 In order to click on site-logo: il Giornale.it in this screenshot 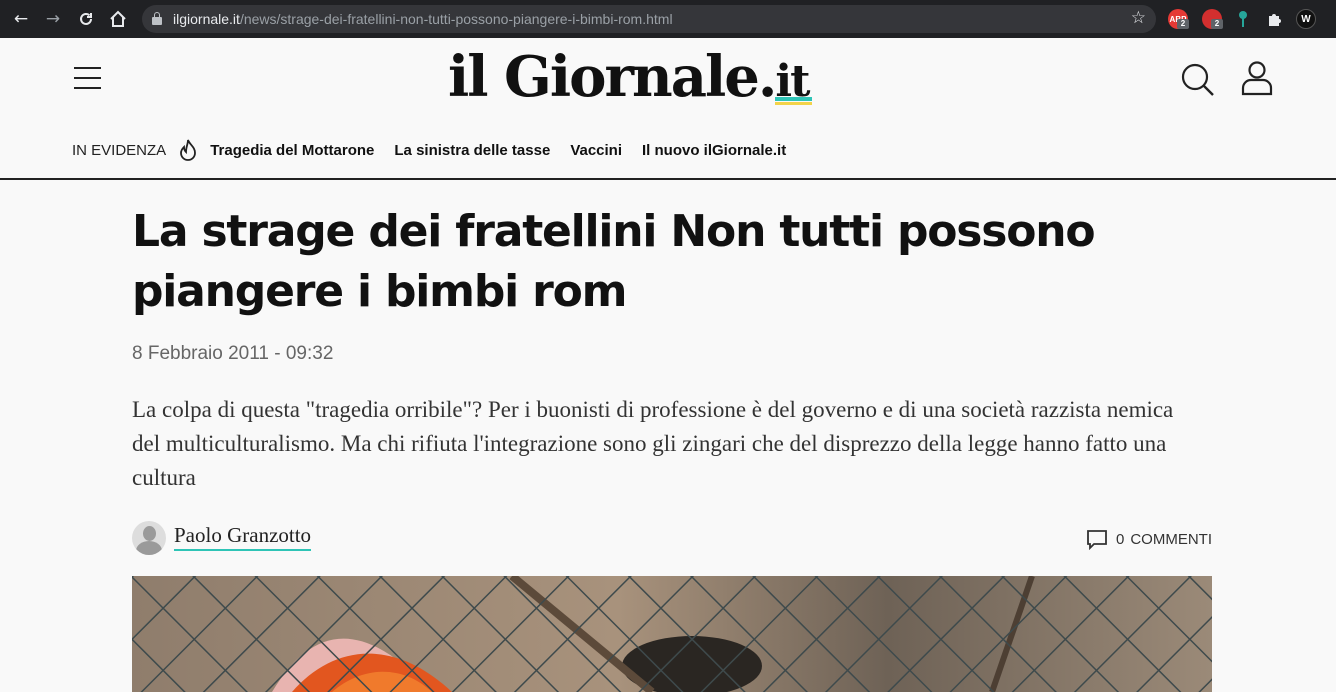, I will do `click(630, 77)`.